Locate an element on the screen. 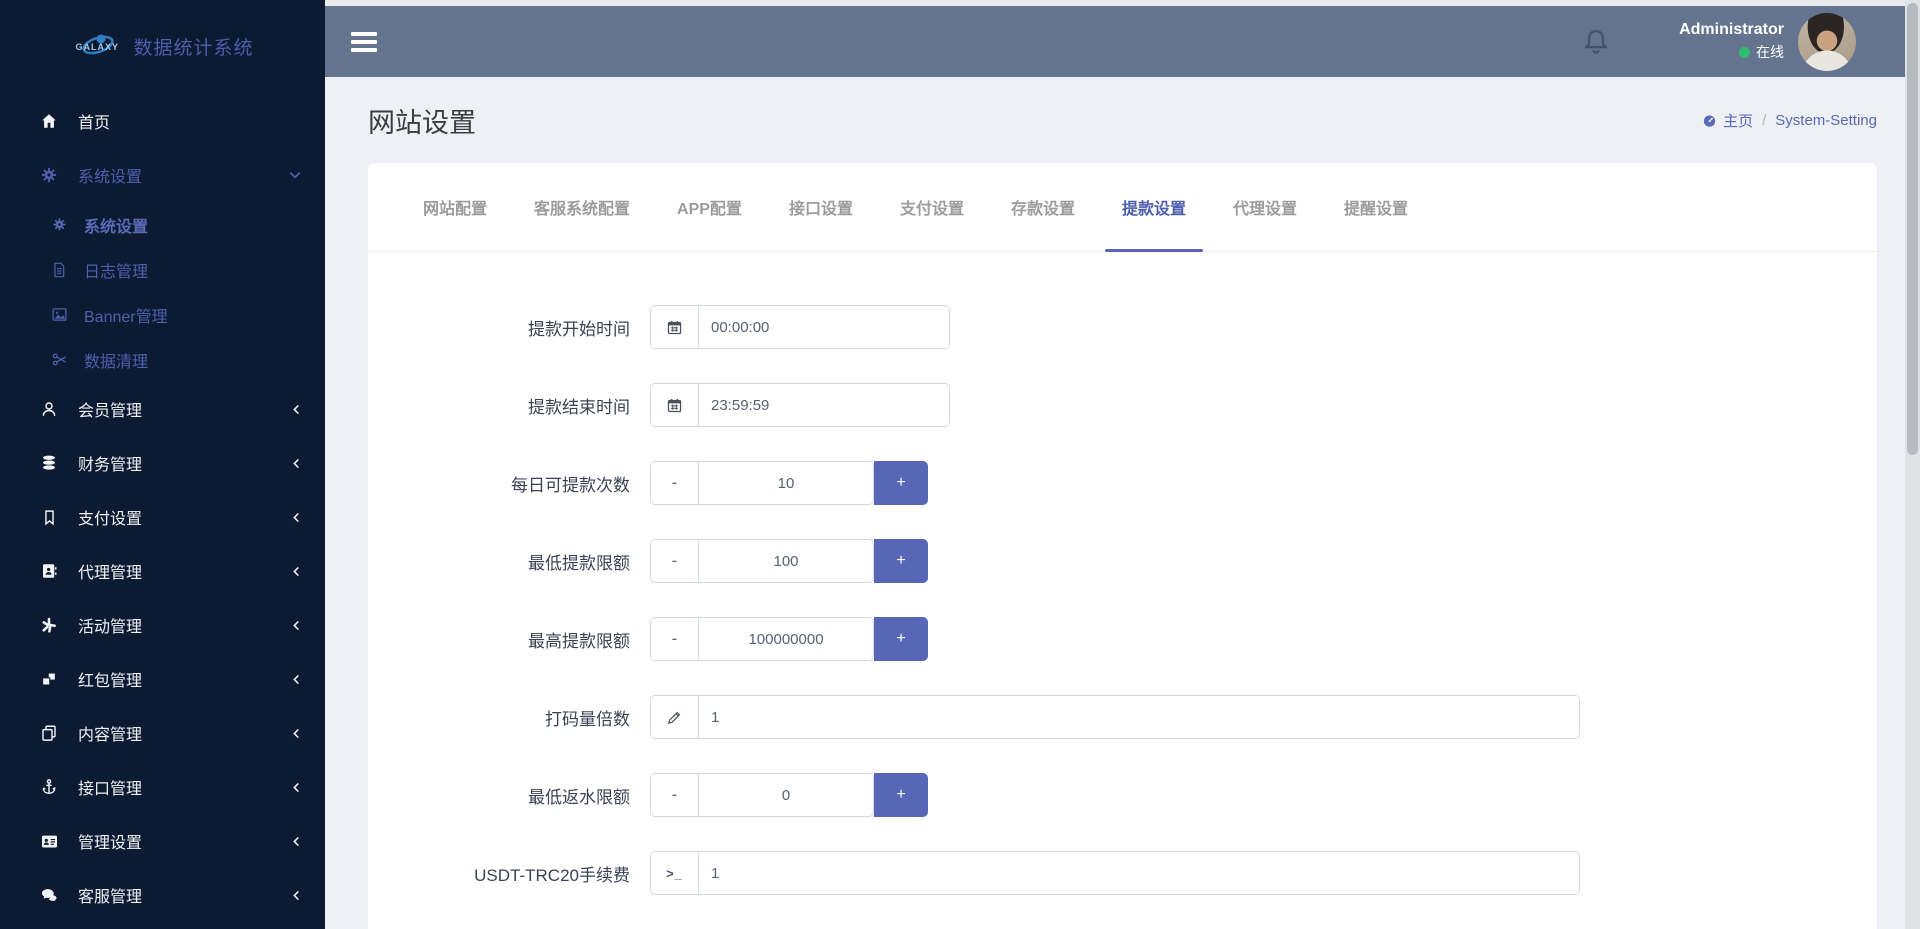  form-row-withdraw-end-time: 提款结束时间 is located at coordinates (1122, 405).